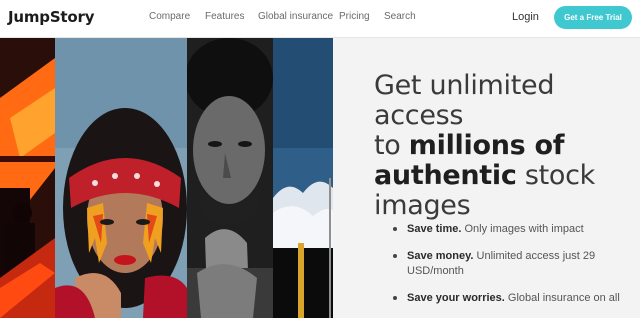 This screenshot has width=640, height=318. What do you see at coordinates (169, 16) in the screenshot?
I see `nav-compare: Compare` at bounding box center [169, 16].